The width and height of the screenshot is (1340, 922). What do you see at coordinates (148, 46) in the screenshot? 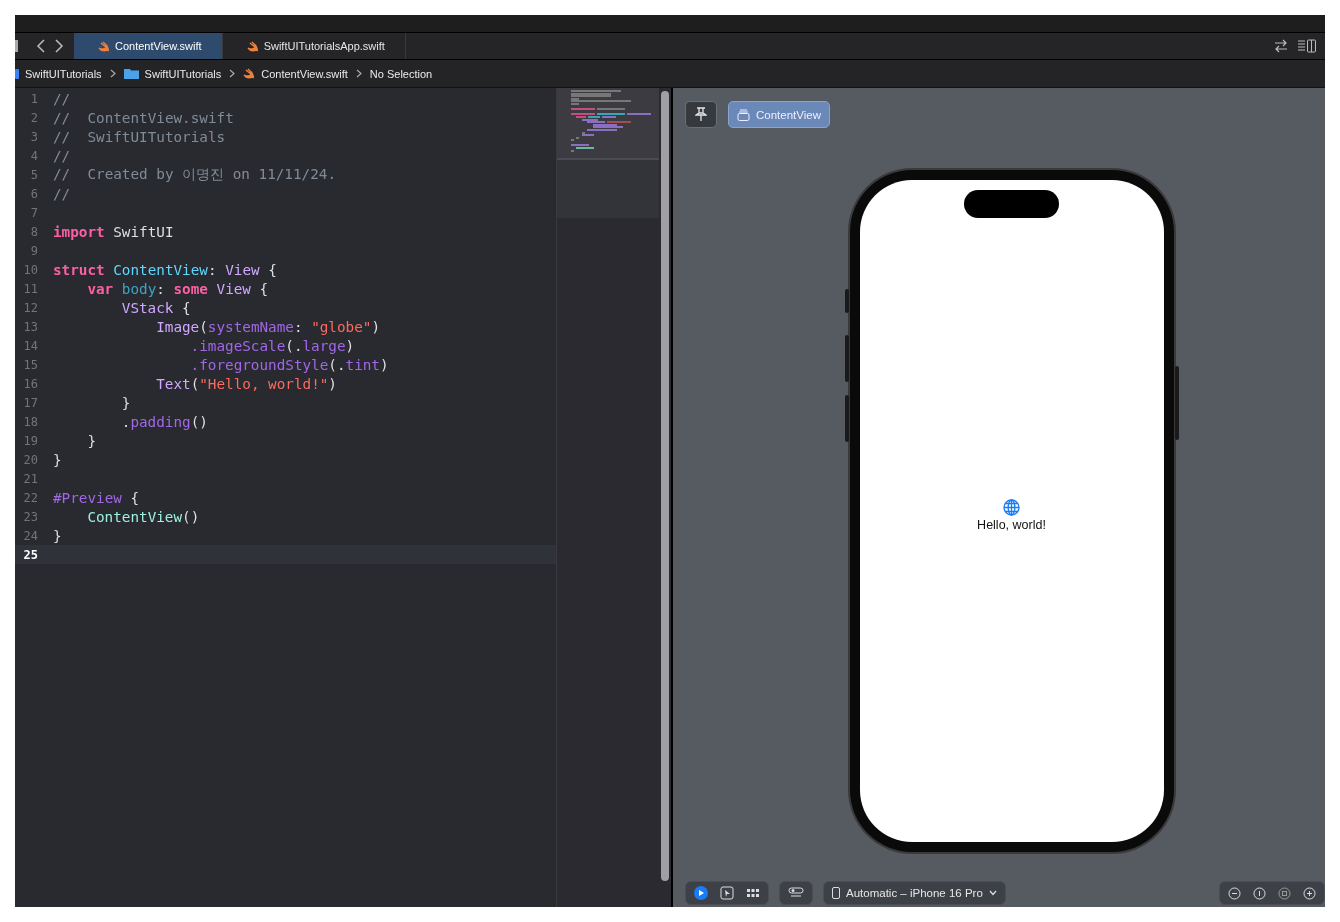
I see `file-tab: ContentView.swift` at bounding box center [148, 46].